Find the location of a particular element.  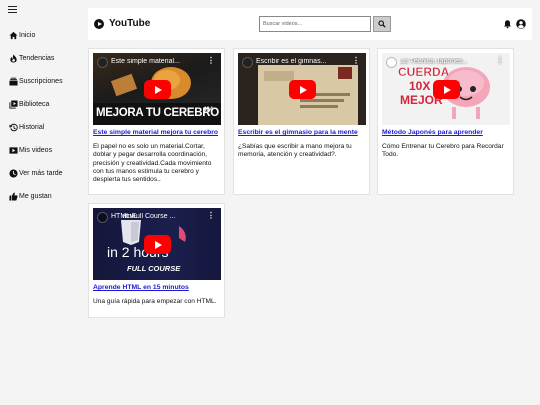

video-title-link: Método Japonés para aprender is located at coordinates (446, 132).